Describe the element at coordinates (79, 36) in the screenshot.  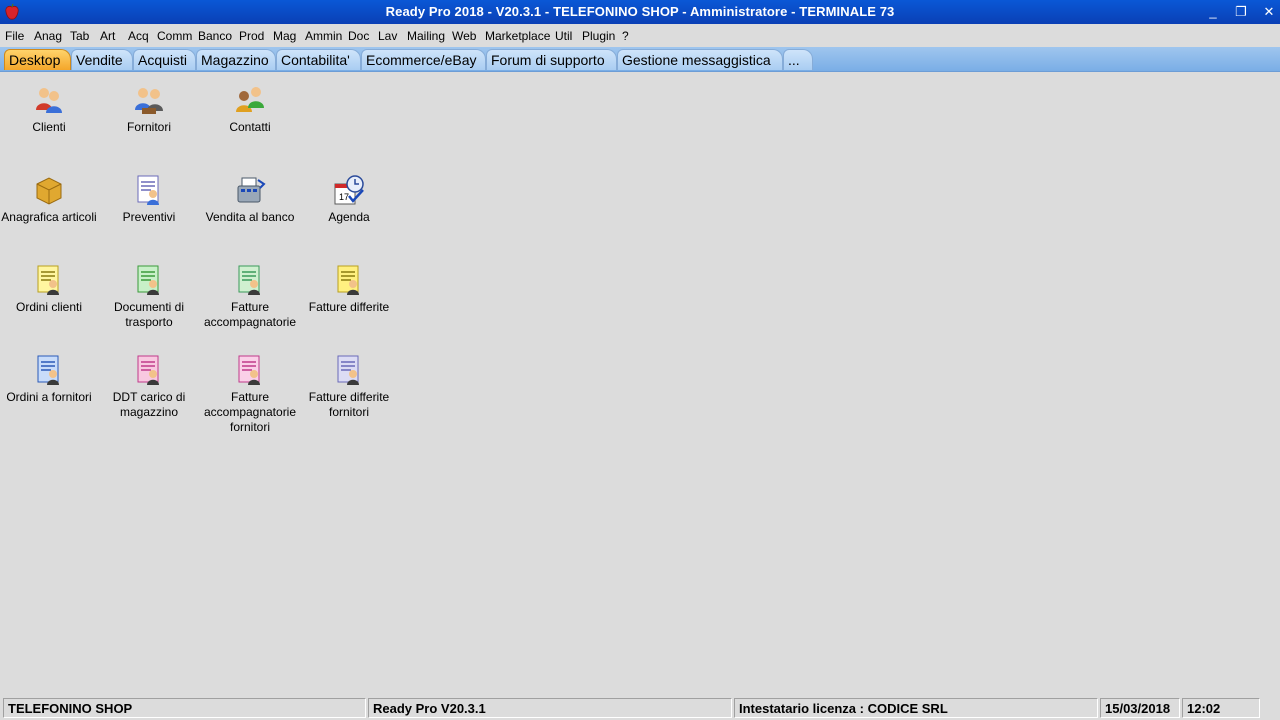
I see `menu-tab: Tab` at that location.